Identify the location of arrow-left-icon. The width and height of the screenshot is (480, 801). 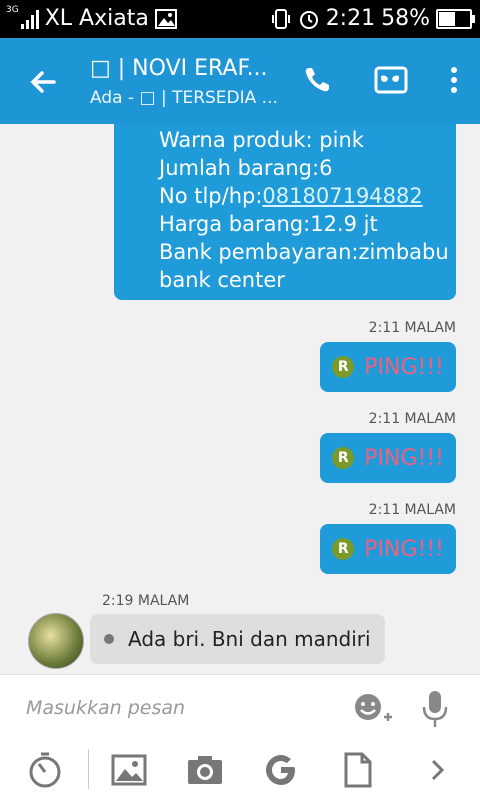
(44, 82).